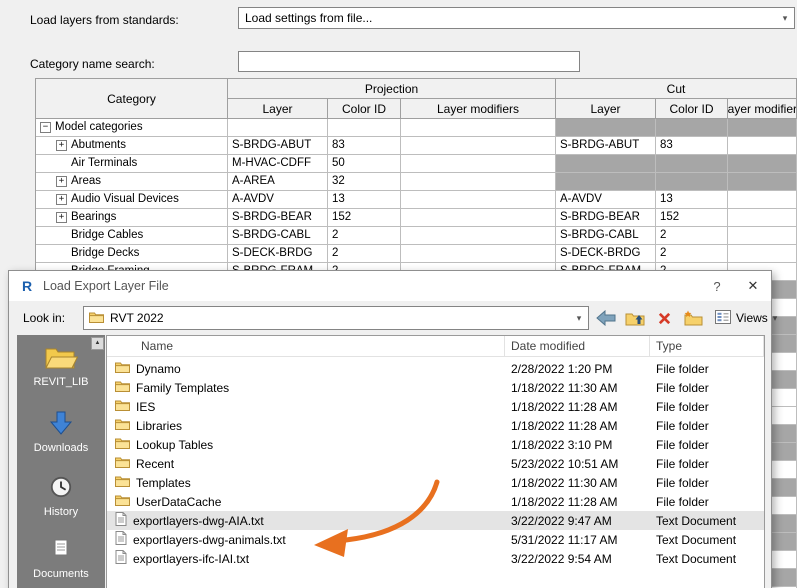  What do you see at coordinates (306, 346) in the screenshot?
I see `column-header-name: Name` at bounding box center [306, 346].